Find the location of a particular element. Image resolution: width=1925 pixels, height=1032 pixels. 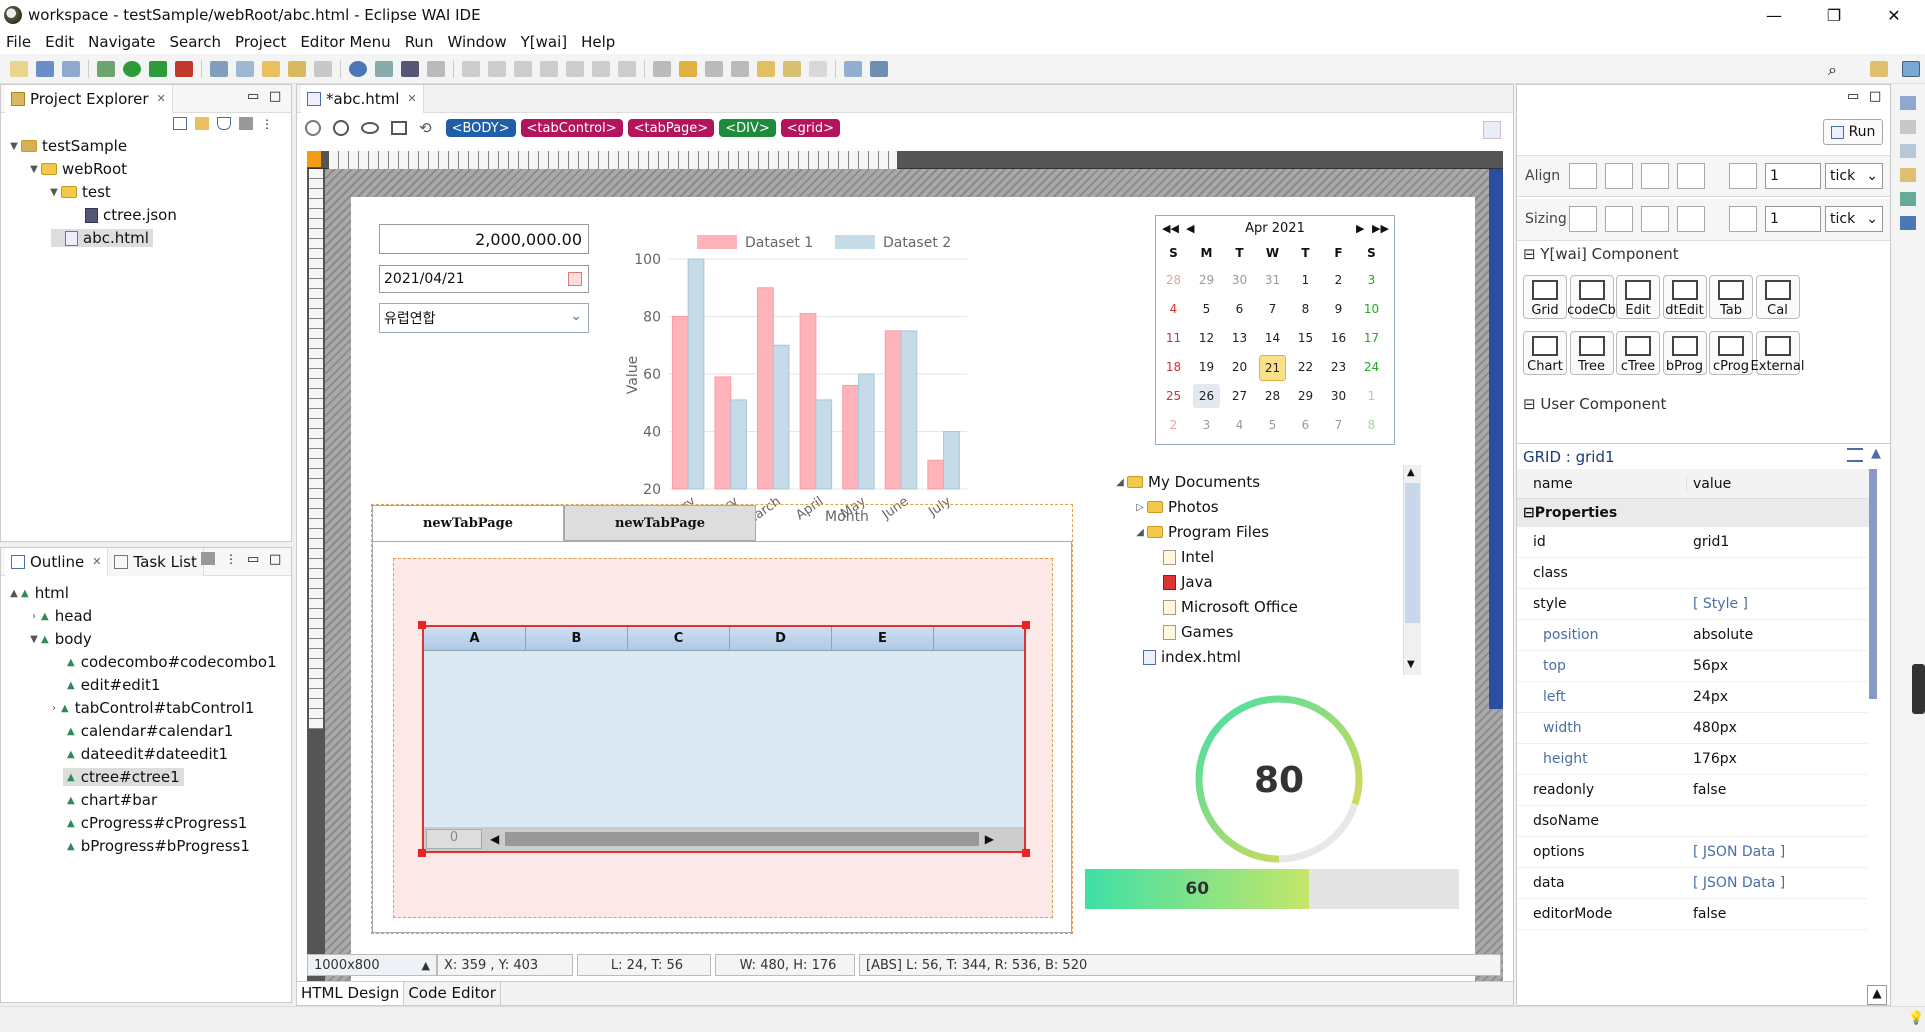

outline-item-ctree: ▲ ctree#ctree1 is located at coordinates (123, 777).